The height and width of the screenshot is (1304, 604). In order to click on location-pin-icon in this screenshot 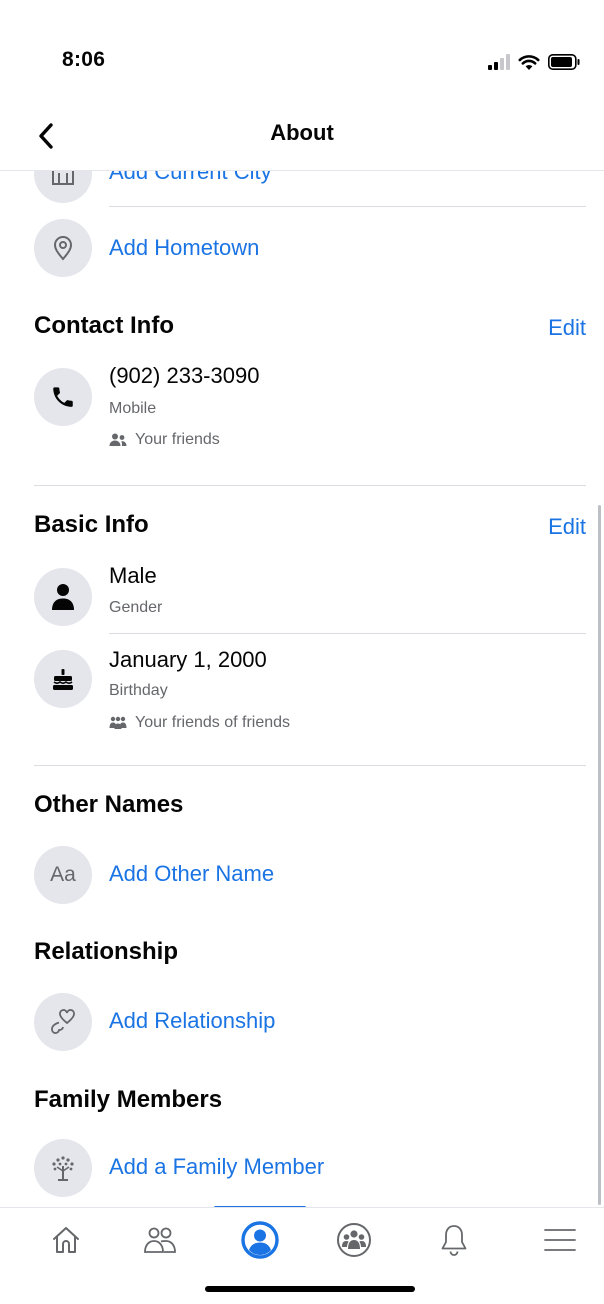, I will do `click(63, 248)`.